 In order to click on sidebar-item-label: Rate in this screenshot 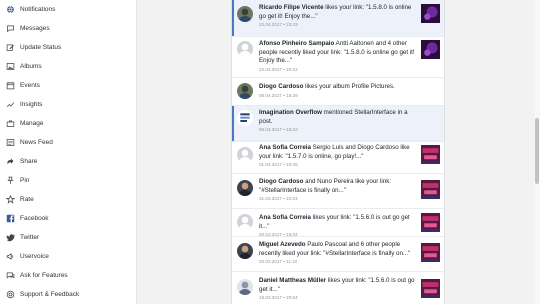, I will do `click(27, 199)`.